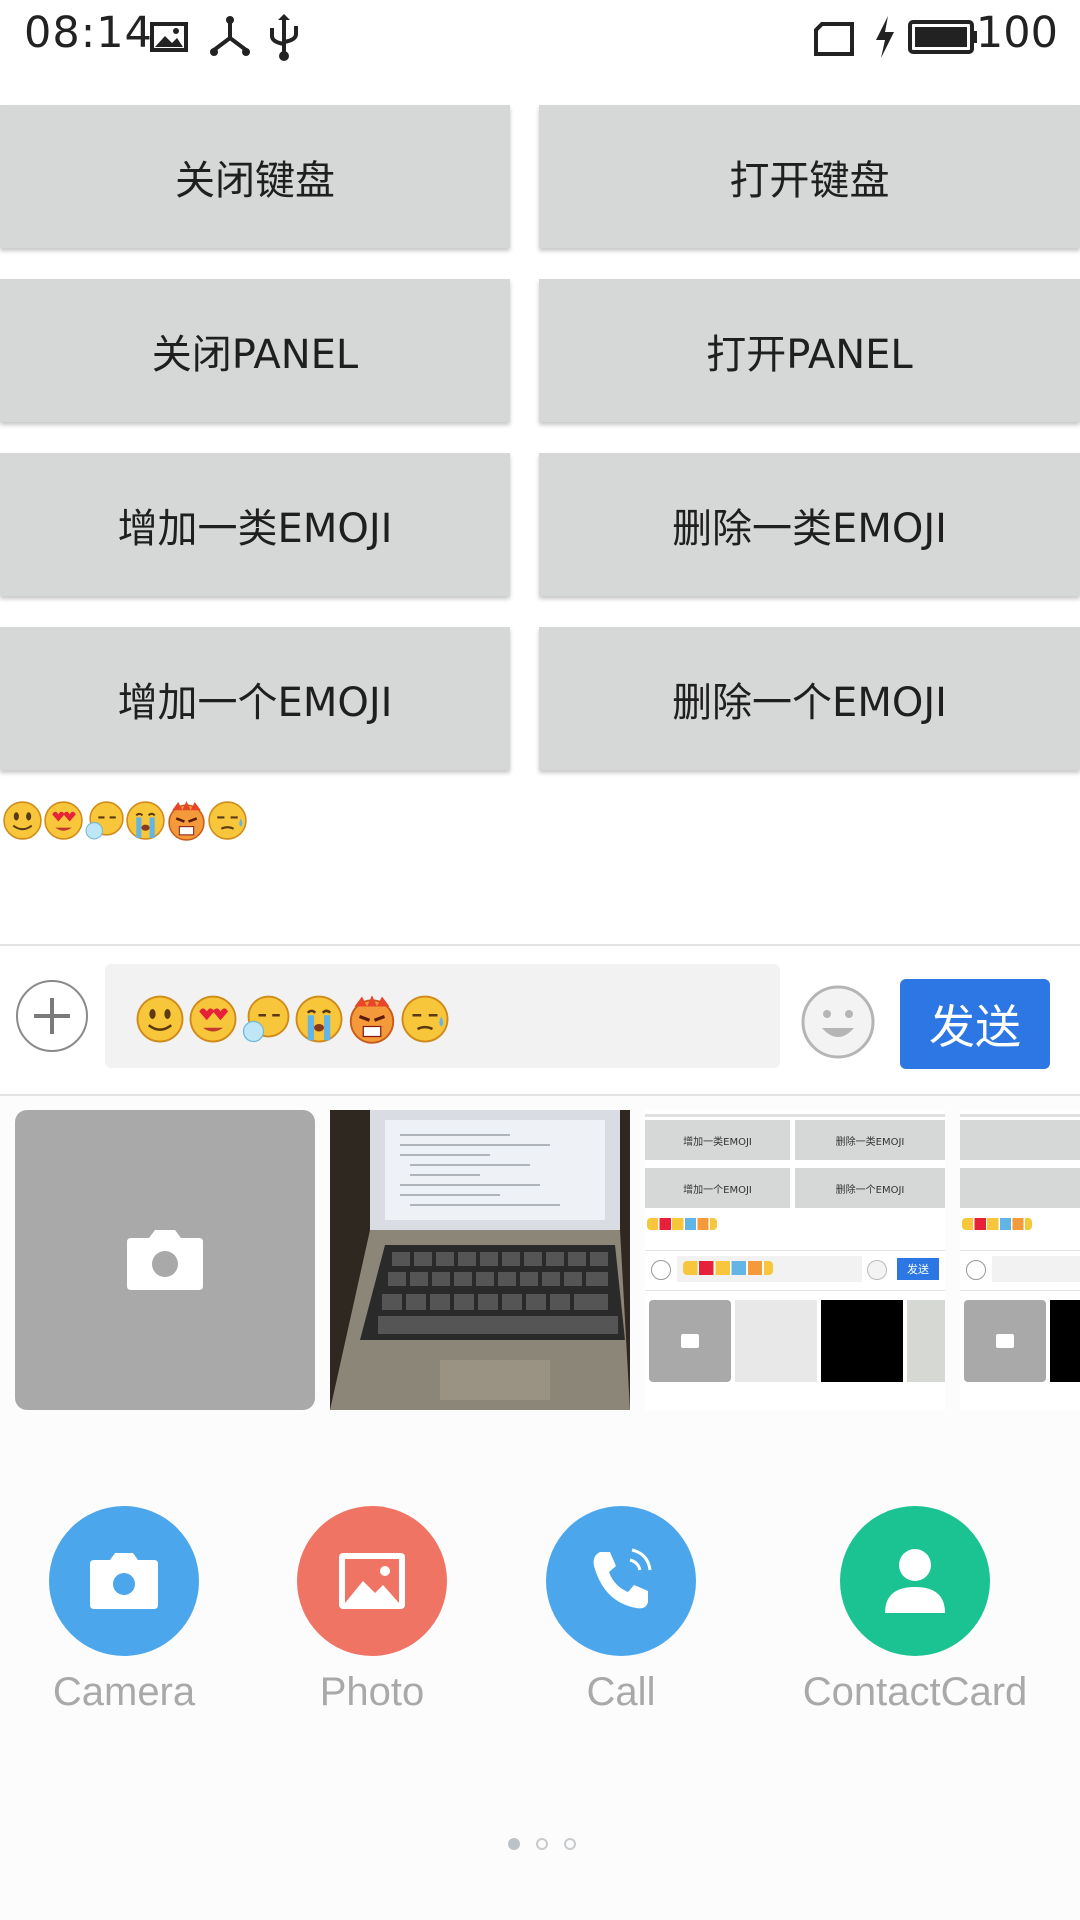  Describe the element at coordinates (682, 1224) in the screenshot. I see `thumb-emoji-row` at that location.